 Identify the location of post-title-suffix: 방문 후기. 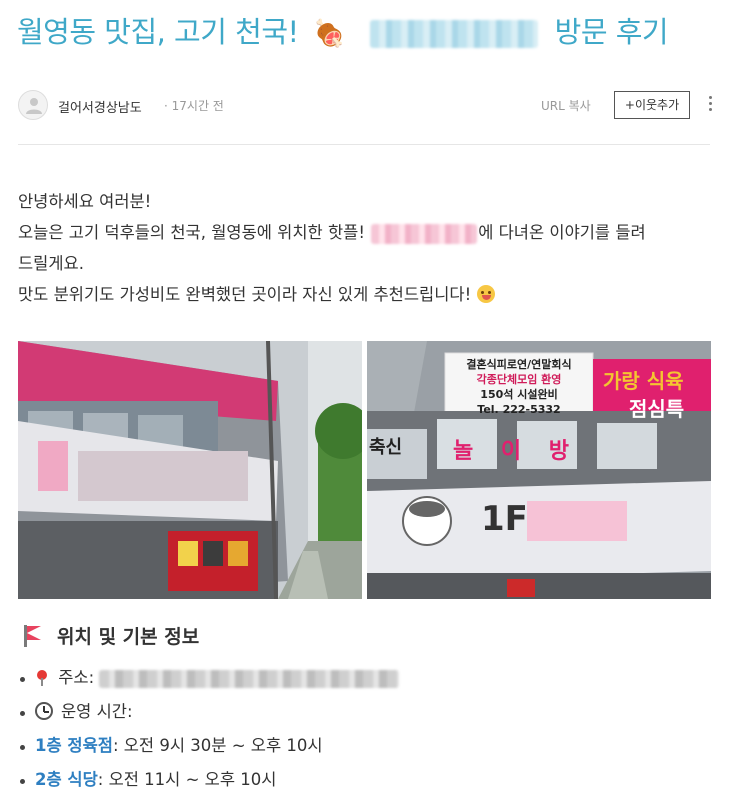
(611, 32).